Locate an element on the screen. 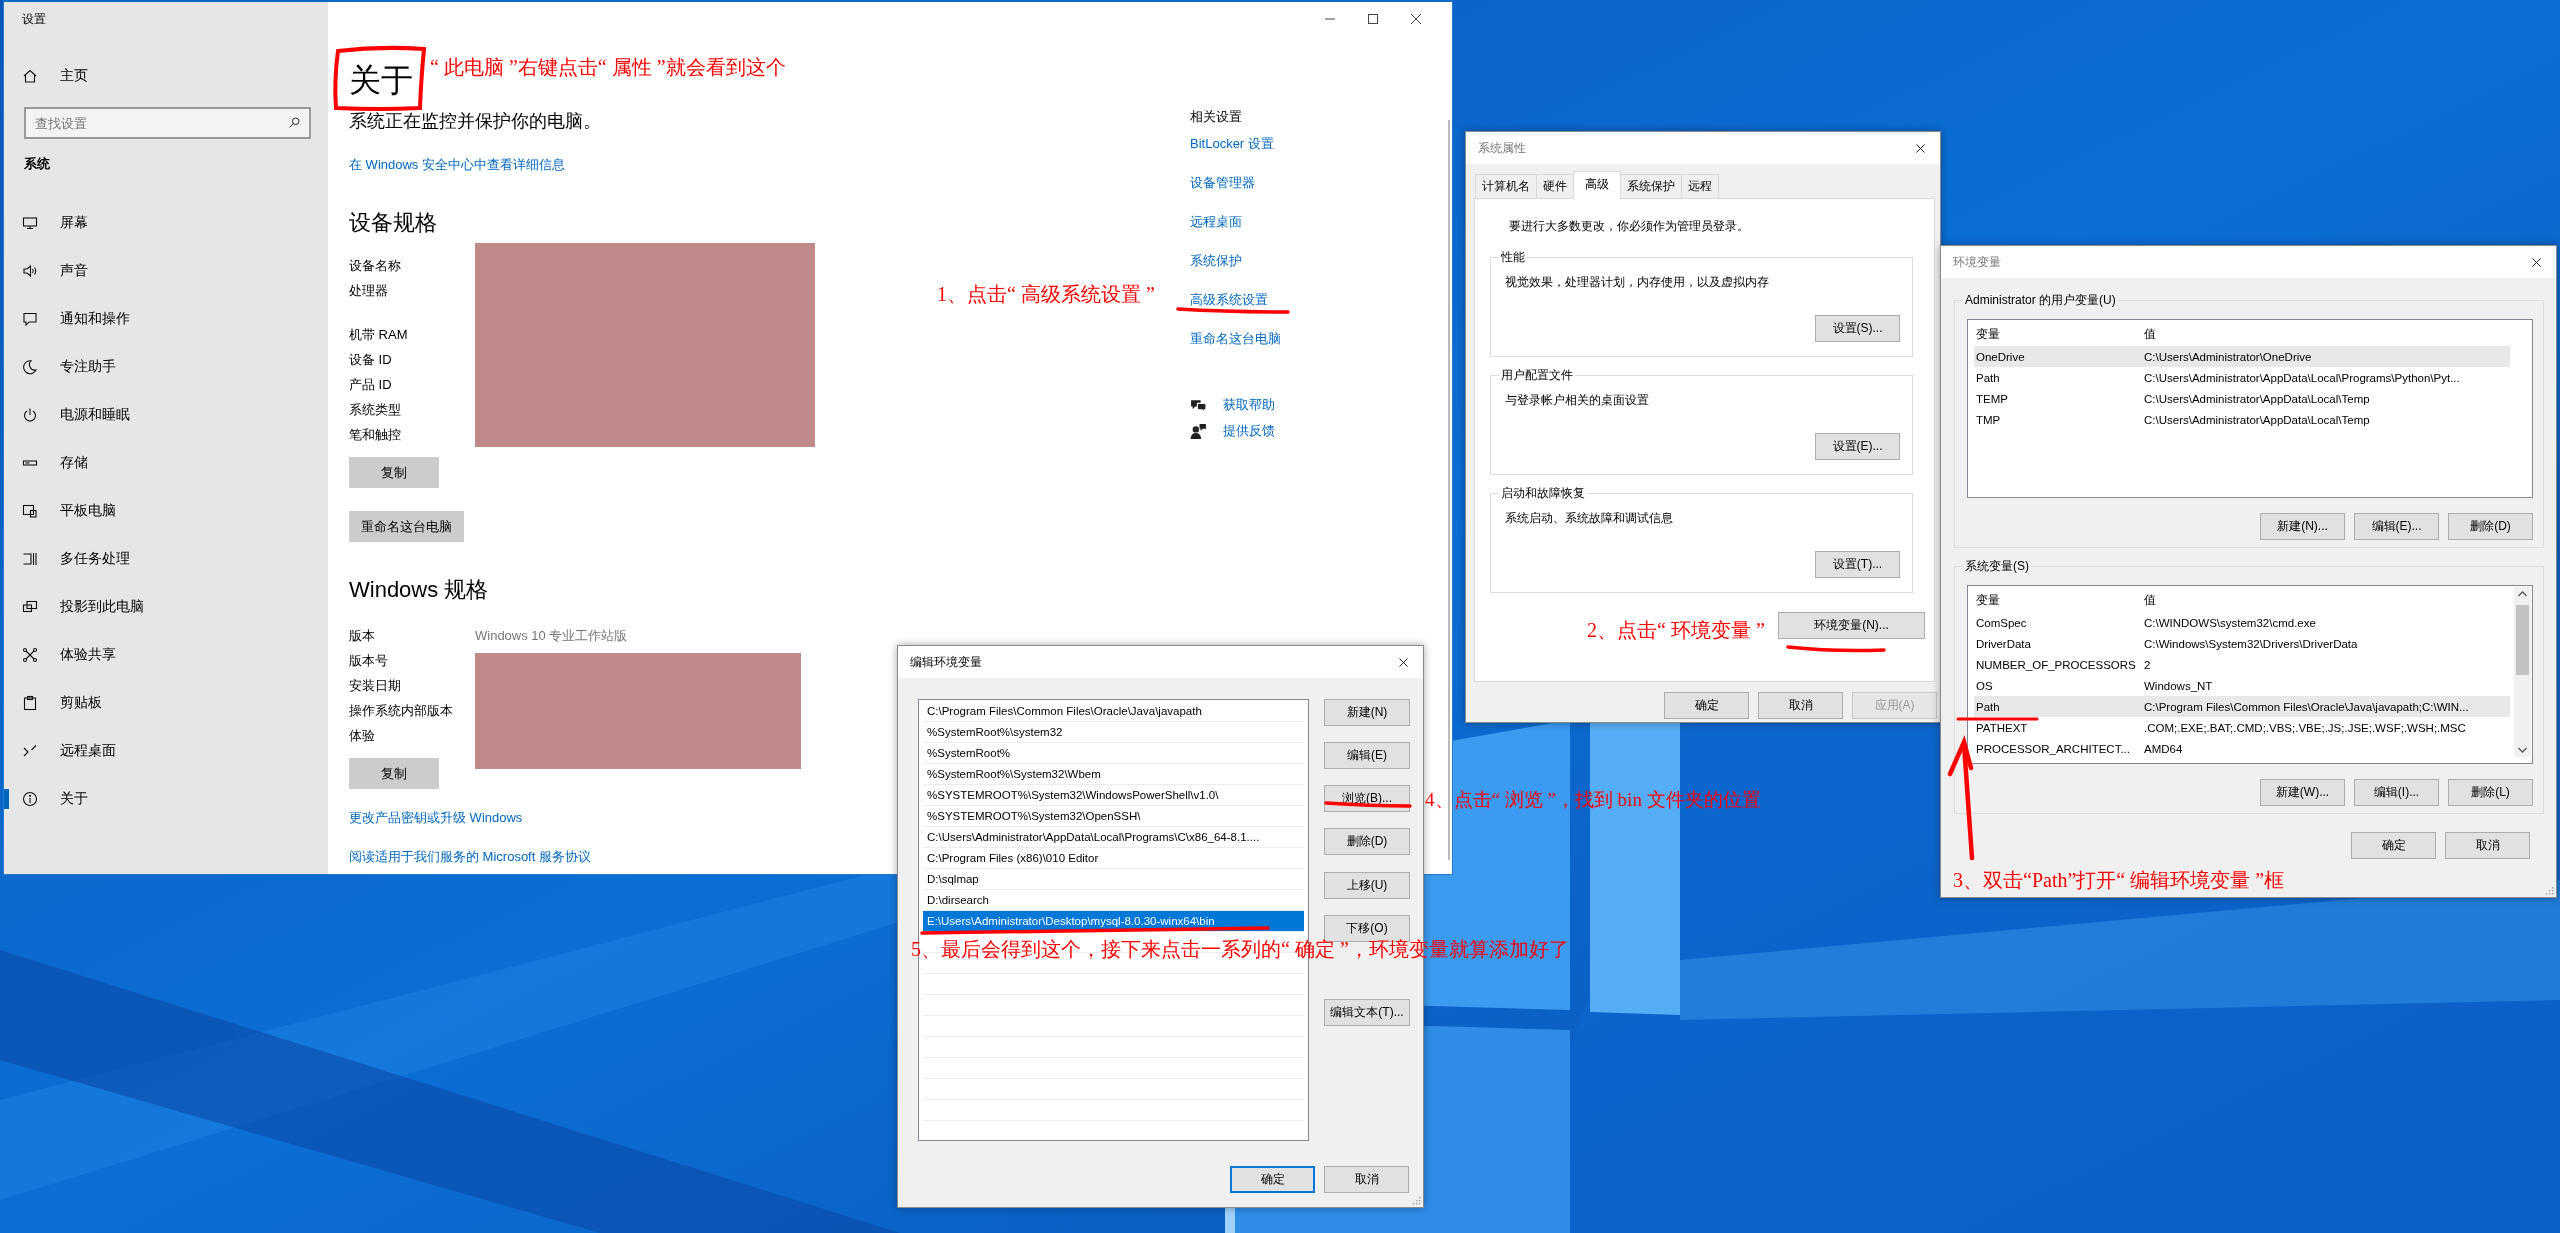 The height and width of the screenshot is (1233, 2560). nav-item: 剪贴板 is located at coordinates (166, 703).